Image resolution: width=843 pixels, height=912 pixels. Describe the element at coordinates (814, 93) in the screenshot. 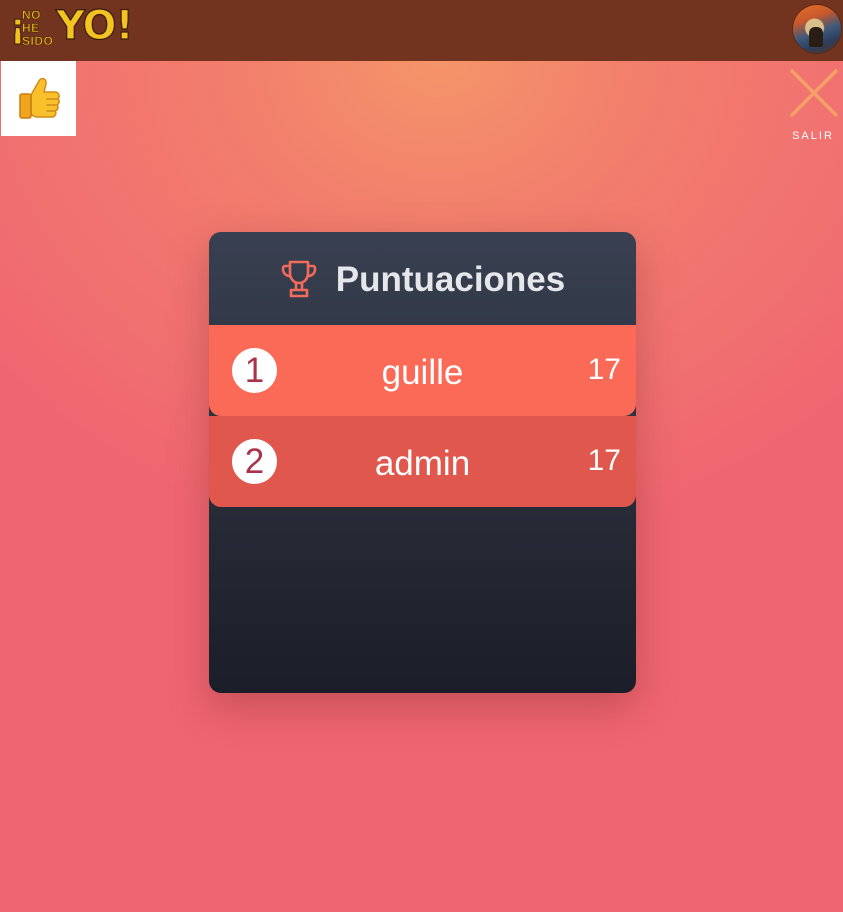

I see `close-icon` at that location.